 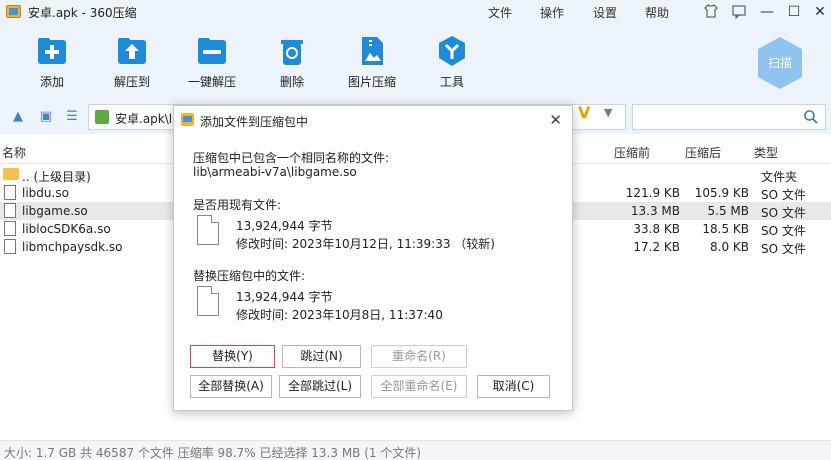 What do you see at coordinates (766, 152) in the screenshot?
I see `column-type: 类型` at bounding box center [766, 152].